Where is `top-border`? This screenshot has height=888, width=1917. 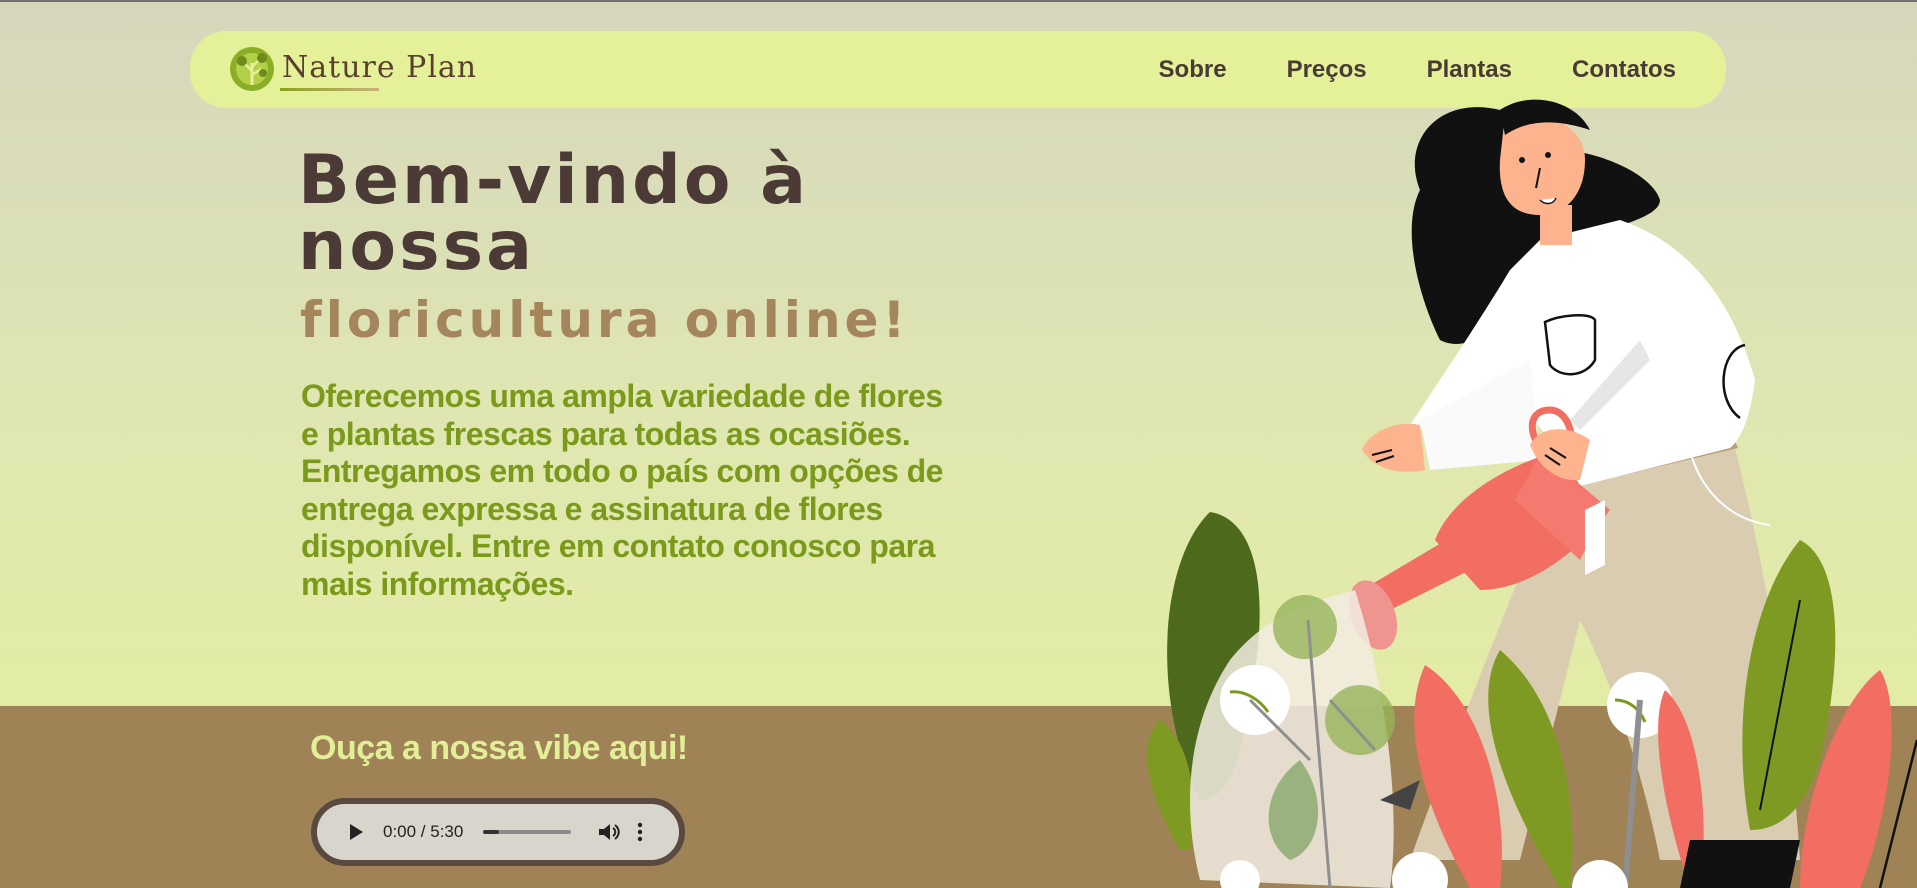 top-border is located at coordinates (958, 1).